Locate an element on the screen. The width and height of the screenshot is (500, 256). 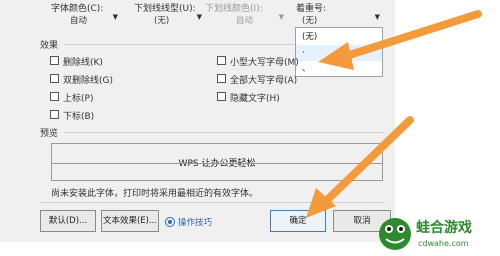
frog-logo-icon is located at coordinates (395, 234).